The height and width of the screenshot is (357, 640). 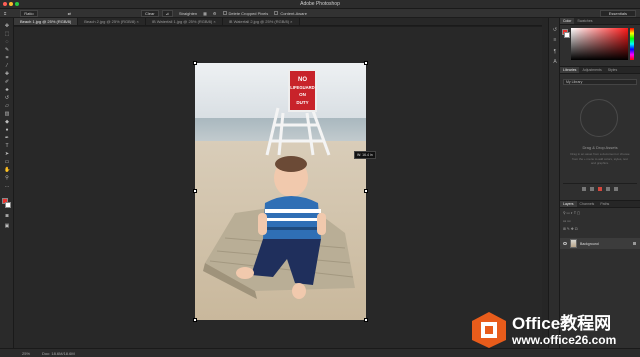 I want to click on tab-swatches: Swatches, so click(x=584, y=21).